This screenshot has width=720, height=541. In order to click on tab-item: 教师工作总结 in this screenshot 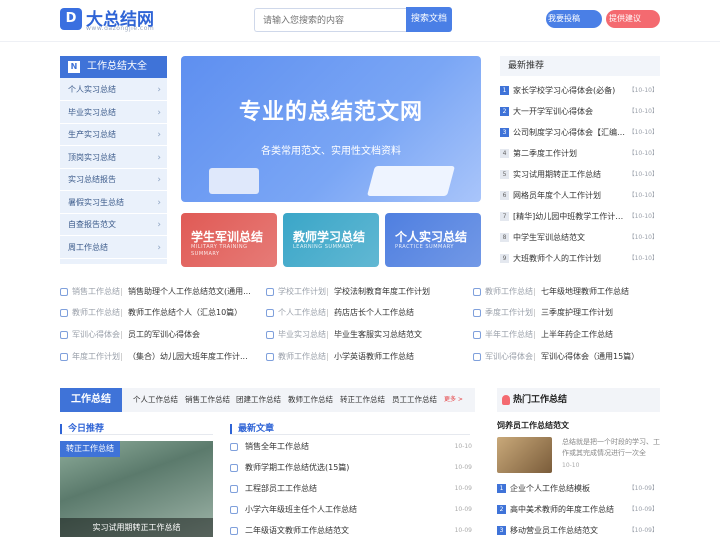, I will do `click(310, 400)`.